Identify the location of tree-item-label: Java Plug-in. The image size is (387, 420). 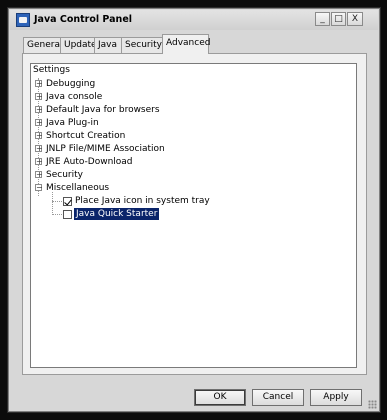
(72, 123).